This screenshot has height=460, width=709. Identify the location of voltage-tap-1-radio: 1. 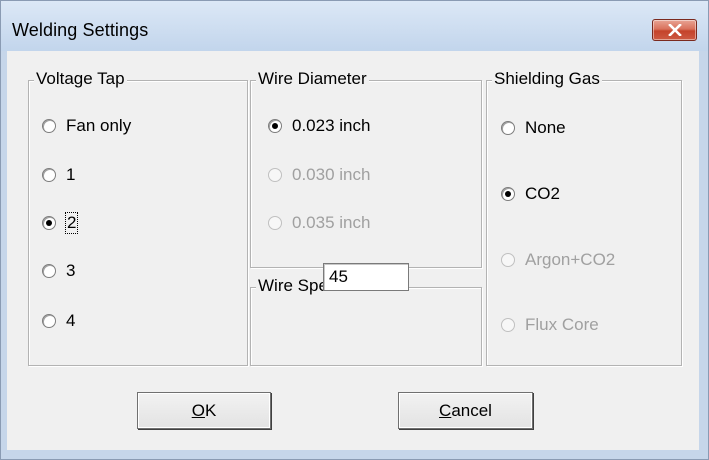
(58, 175).